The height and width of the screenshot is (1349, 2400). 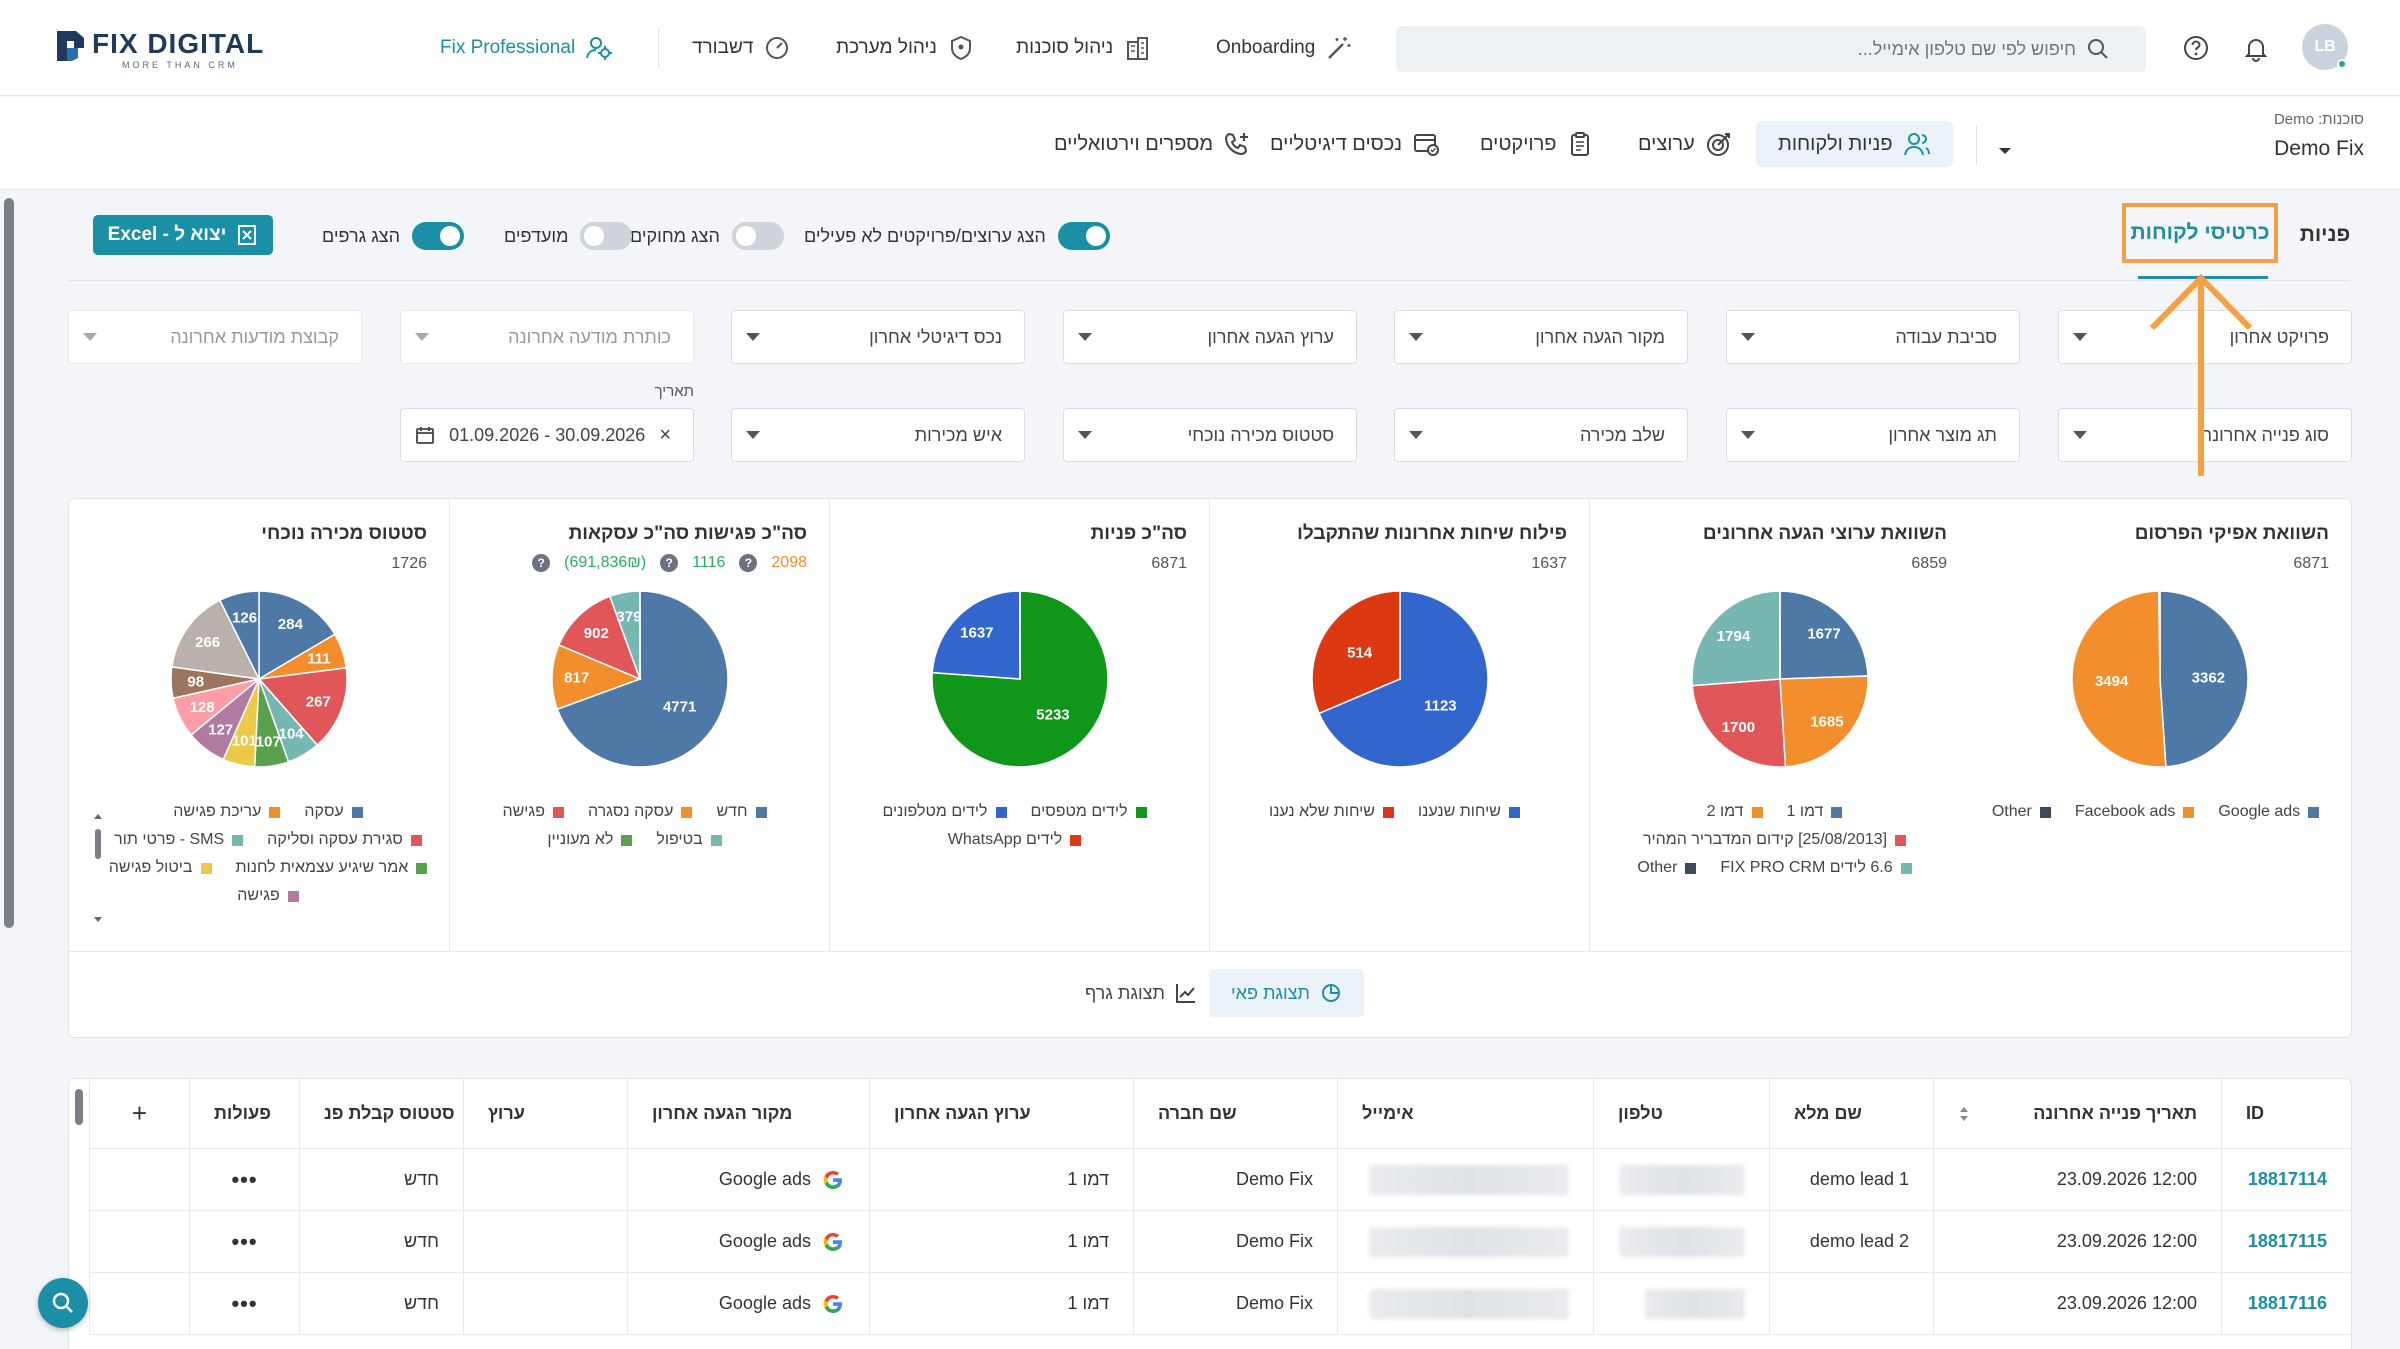 What do you see at coordinates (1235, 1113) in the screenshot?
I see `col-company: שם חברה` at bounding box center [1235, 1113].